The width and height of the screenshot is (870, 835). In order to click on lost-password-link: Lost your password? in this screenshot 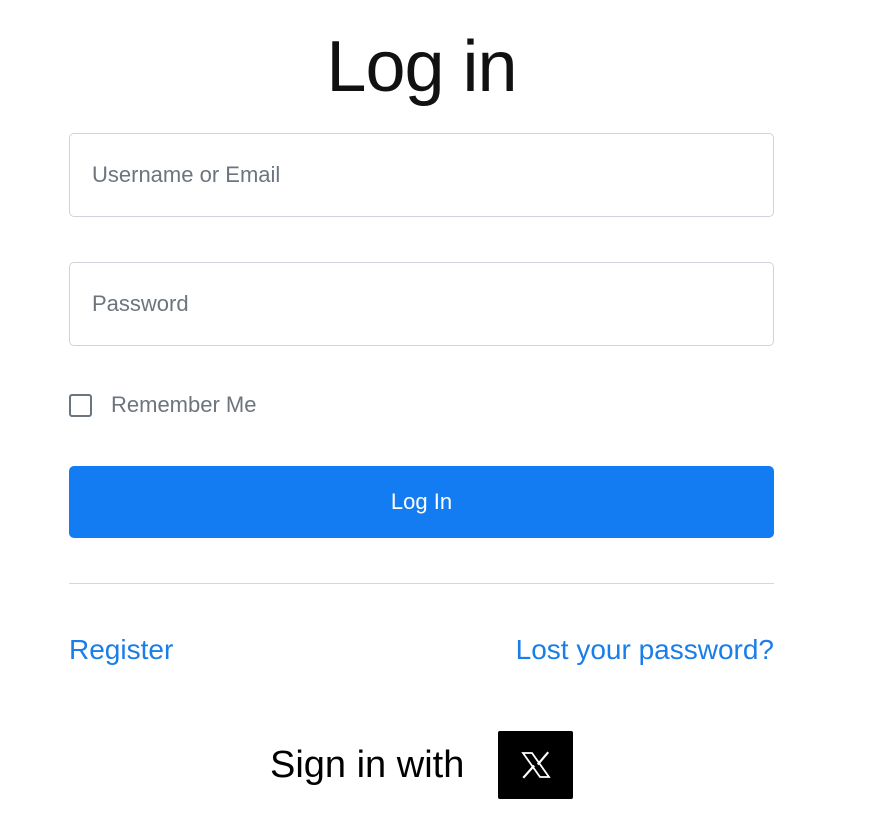, I will do `click(645, 650)`.